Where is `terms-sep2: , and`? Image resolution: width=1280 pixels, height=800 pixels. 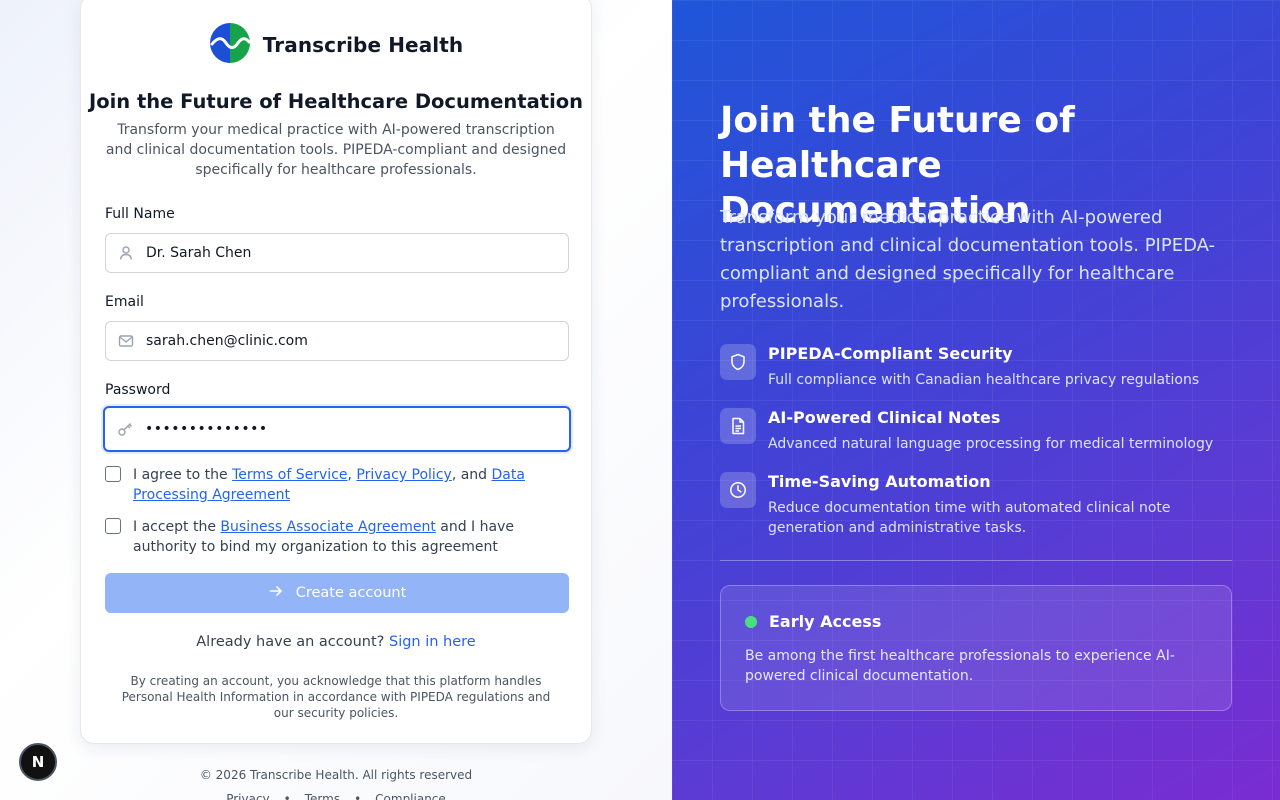
terms-sep2: , and is located at coordinates (471, 475).